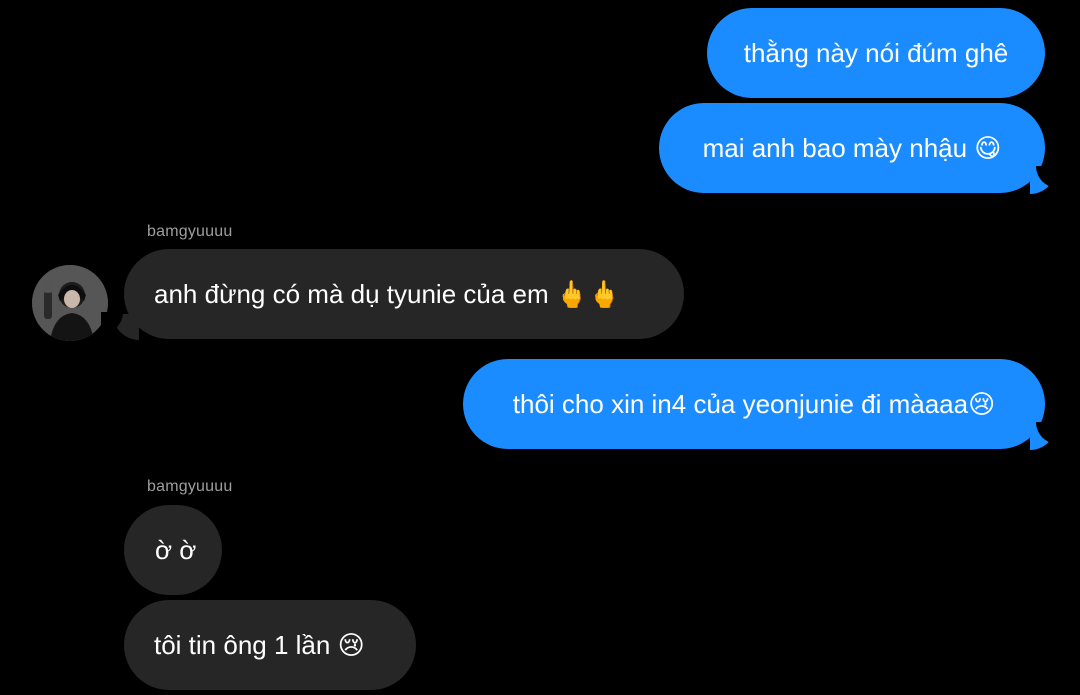 This screenshot has height=695, width=1080. I want to click on message-text: mai anh bao mày nhậu 😋, so click(852, 148).